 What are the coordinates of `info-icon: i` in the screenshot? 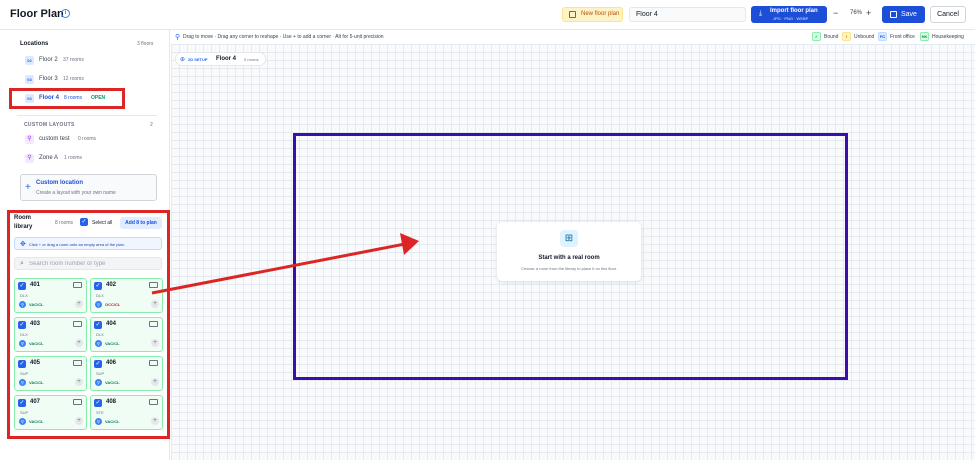 It's located at (65, 13).